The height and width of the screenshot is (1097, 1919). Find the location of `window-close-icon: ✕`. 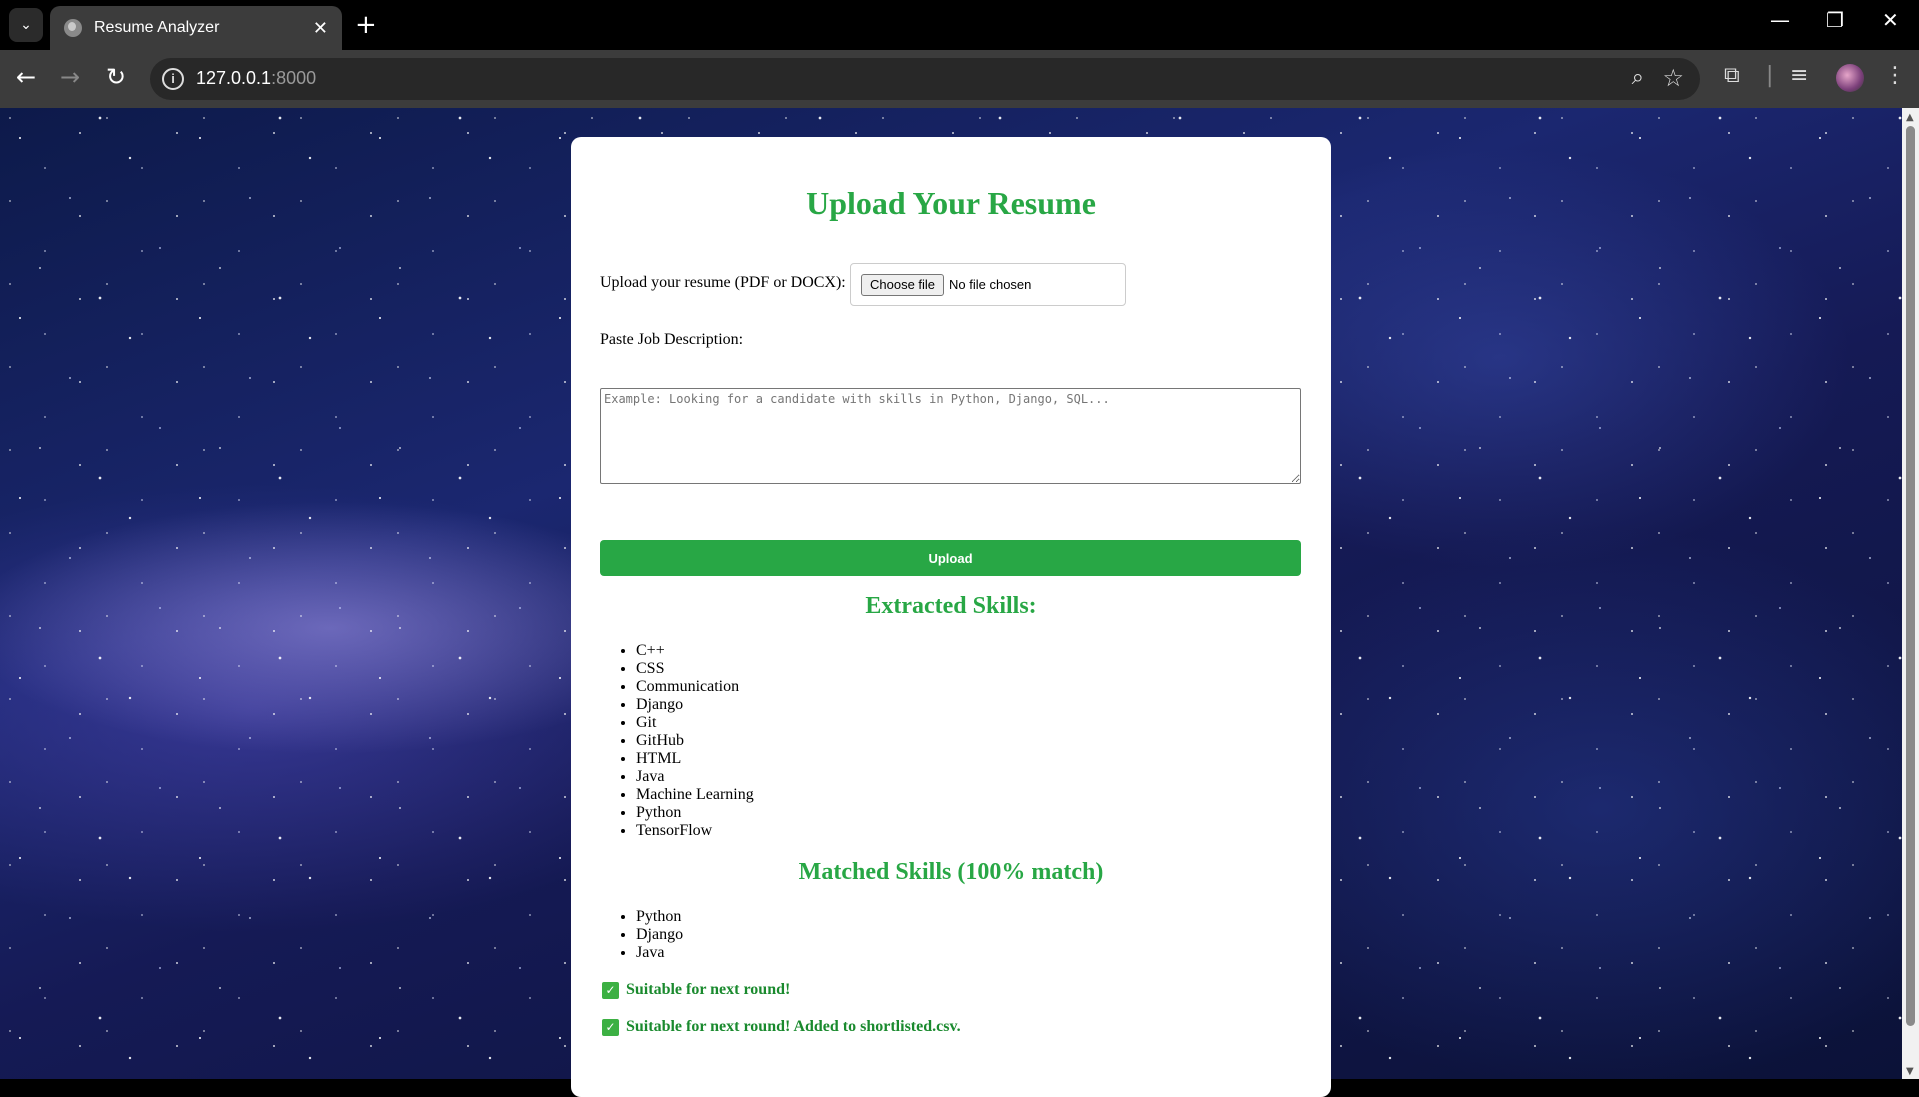

window-close-icon: ✕ is located at coordinates (1890, 20).